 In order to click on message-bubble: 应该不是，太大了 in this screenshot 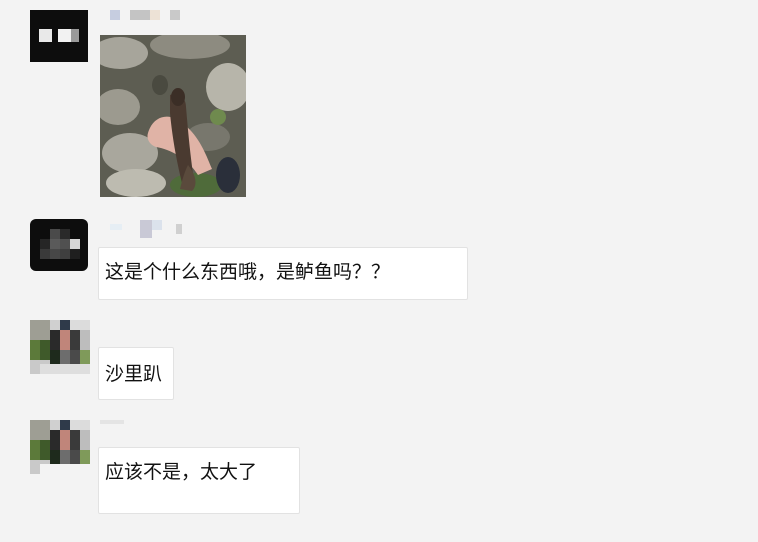, I will do `click(199, 480)`.